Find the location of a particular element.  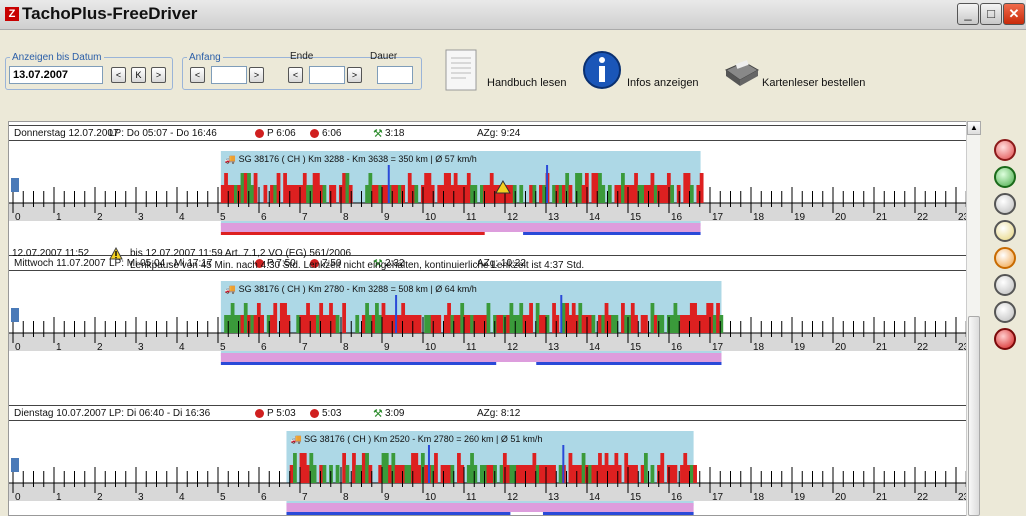

ende-label: Ende is located at coordinates (302, 56).